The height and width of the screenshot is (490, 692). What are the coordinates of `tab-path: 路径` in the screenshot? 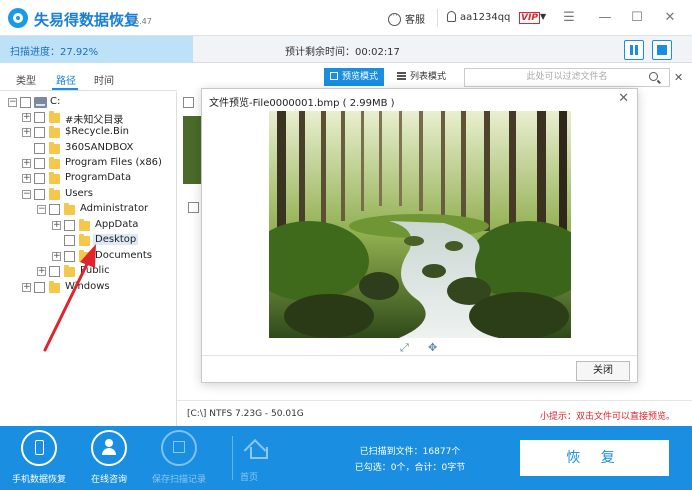 It's located at (66, 79).